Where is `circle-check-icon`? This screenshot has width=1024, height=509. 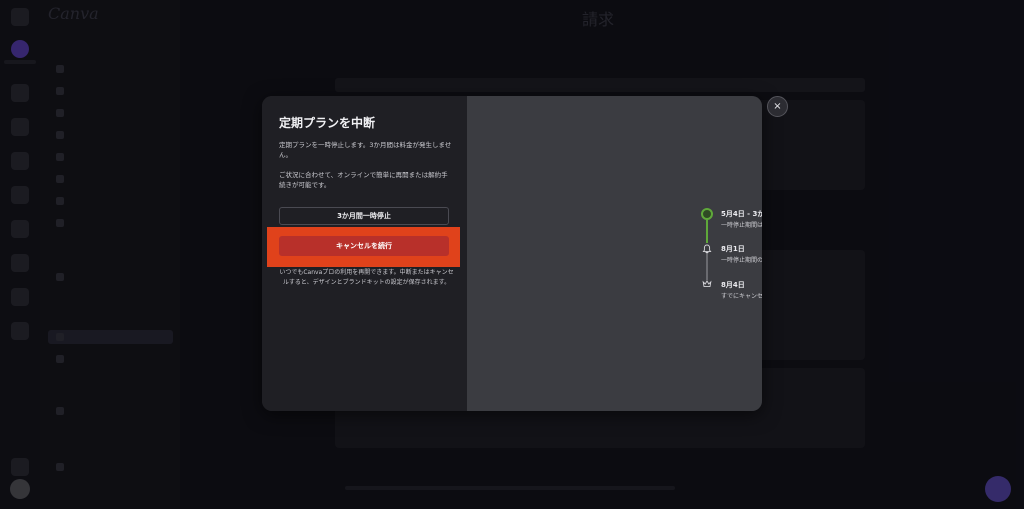 circle-check-icon is located at coordinates (707, 214).